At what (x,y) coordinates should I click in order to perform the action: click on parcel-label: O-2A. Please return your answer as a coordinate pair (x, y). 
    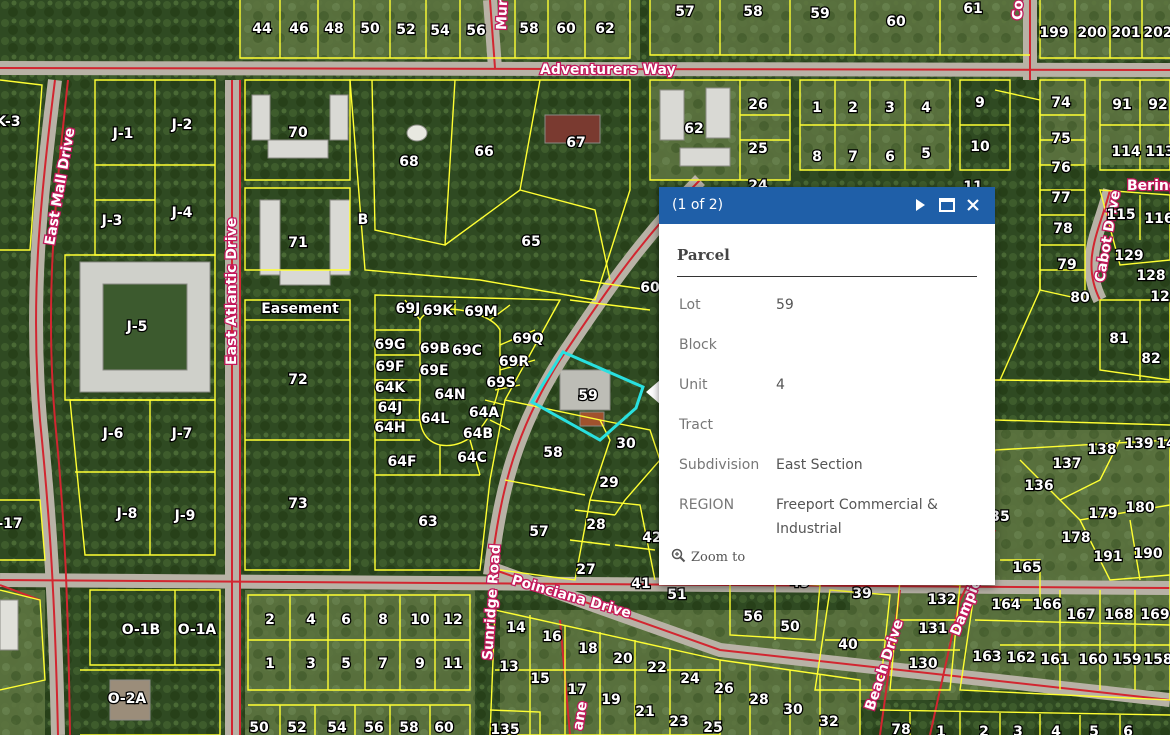
    Looking at the image, I should click on (127, 699).